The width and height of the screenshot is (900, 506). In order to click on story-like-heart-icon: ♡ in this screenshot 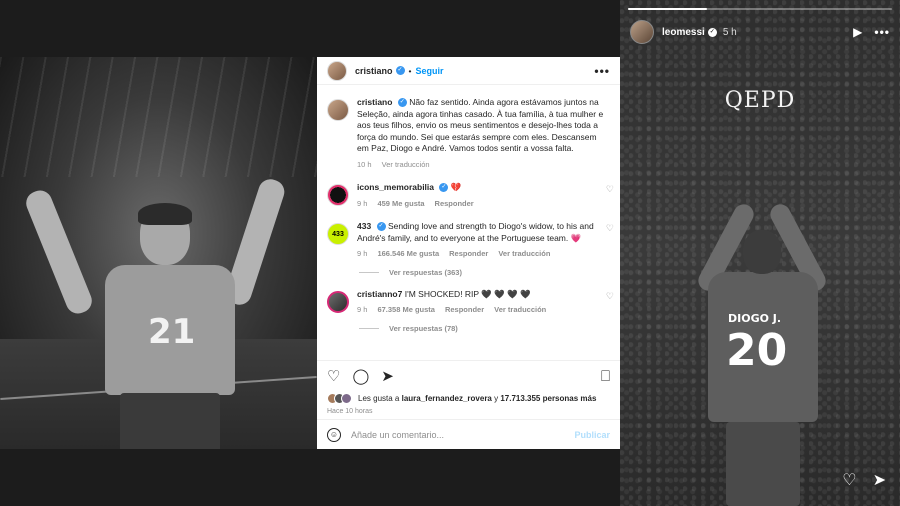, I will do `click(849, 480)`.